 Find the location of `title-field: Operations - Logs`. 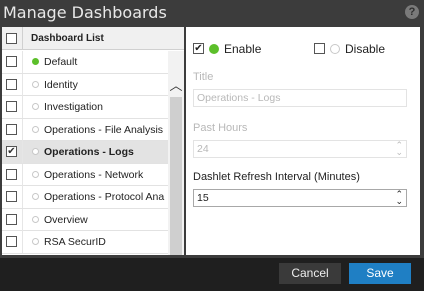

title-field: Operations - Logs is located at coordinates (300, 98).